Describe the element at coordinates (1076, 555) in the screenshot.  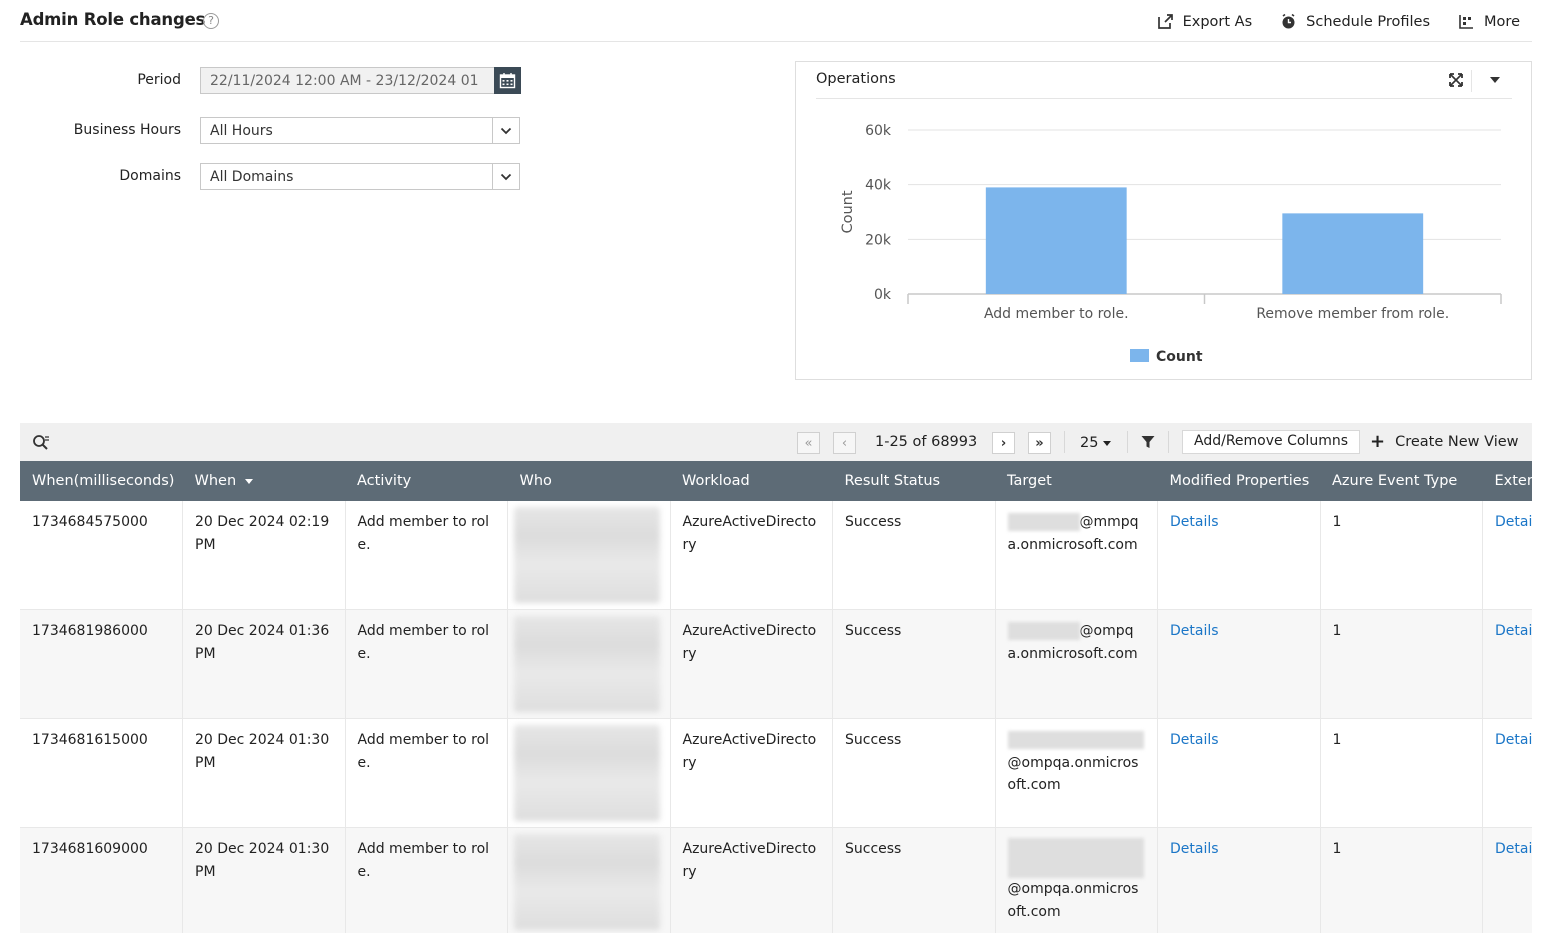
I see `cell-target: @mmpqa.onmicrosoft.com` at that location.